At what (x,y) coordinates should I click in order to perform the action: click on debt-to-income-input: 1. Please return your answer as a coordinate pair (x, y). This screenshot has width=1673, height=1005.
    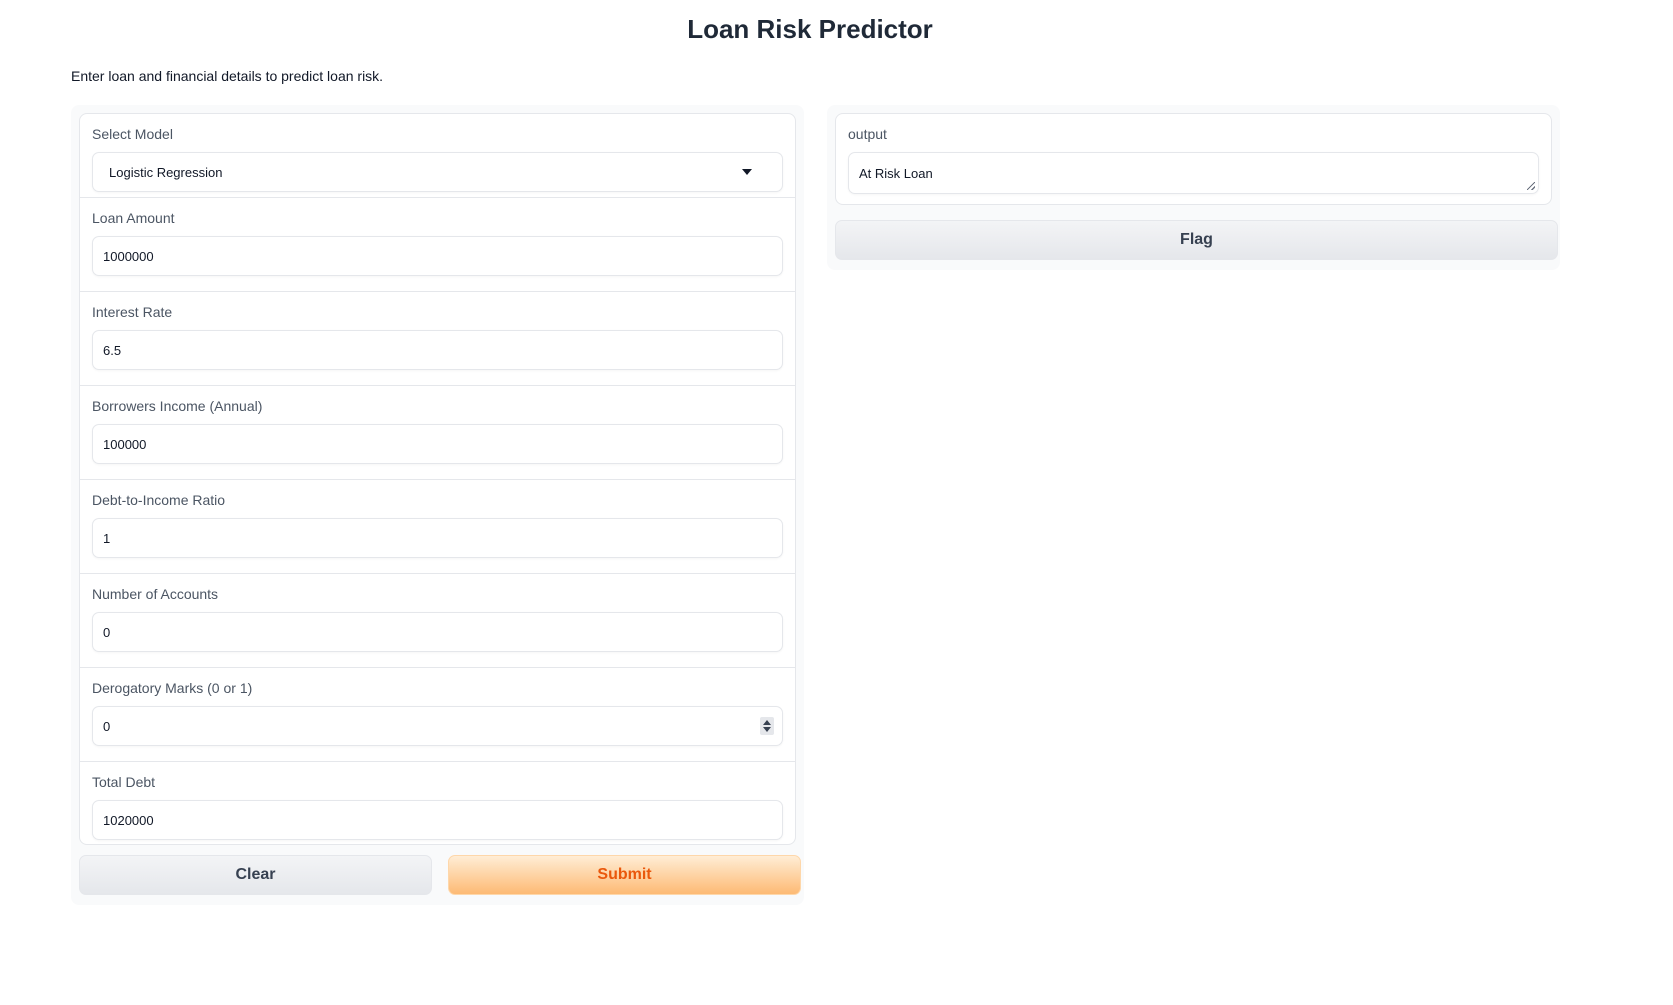
    Looking at the image, I should click on (437, 538).